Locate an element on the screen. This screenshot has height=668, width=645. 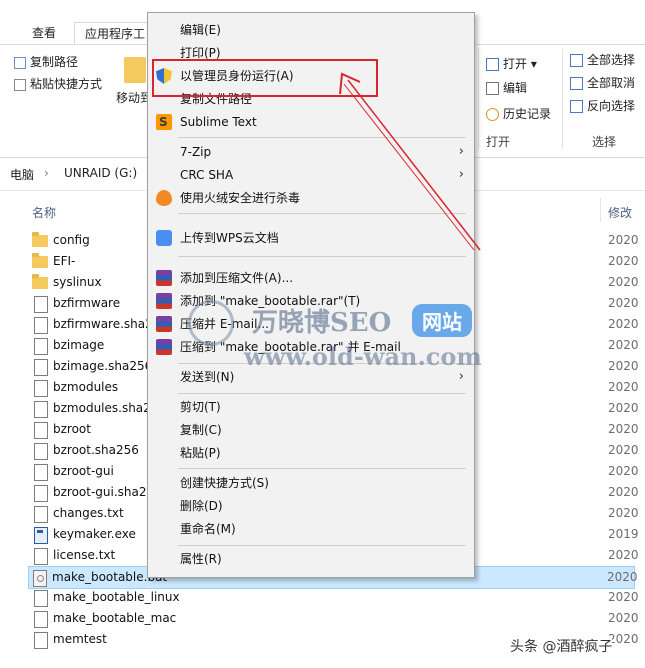
invert-selection-button: 反向选择 is located at coordinates (602, 106).